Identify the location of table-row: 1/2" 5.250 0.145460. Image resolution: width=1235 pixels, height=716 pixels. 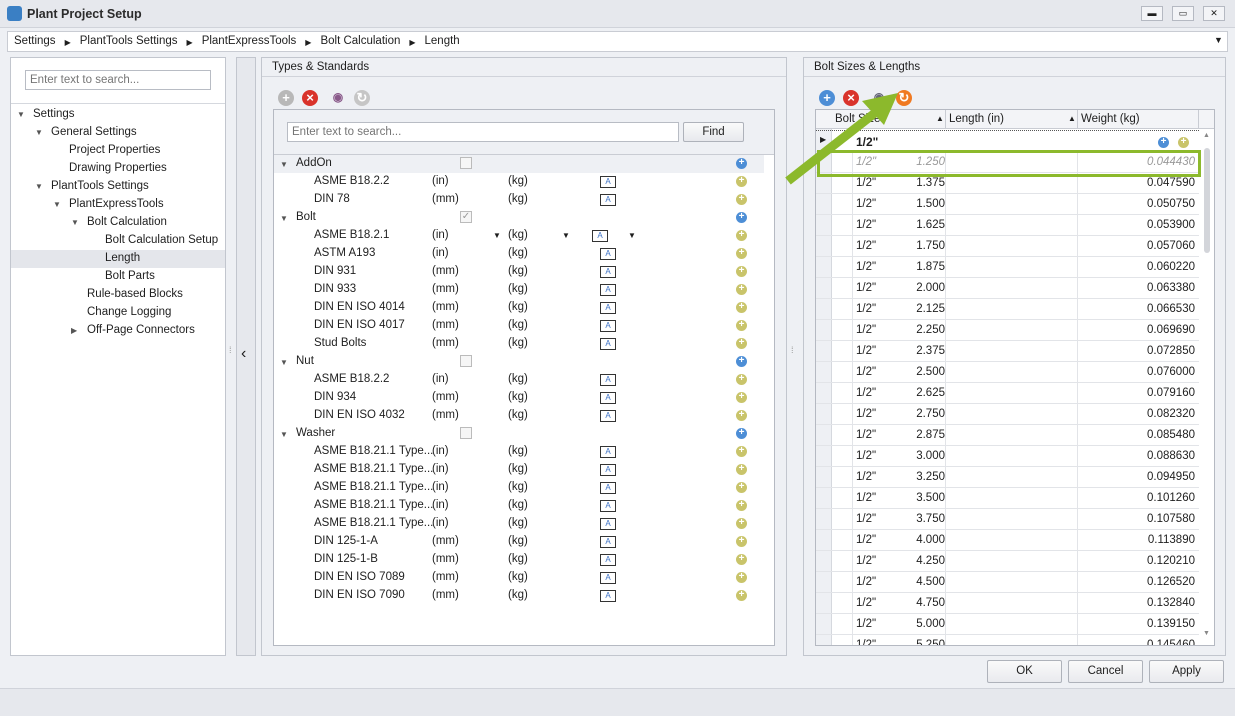
(1007, 640).